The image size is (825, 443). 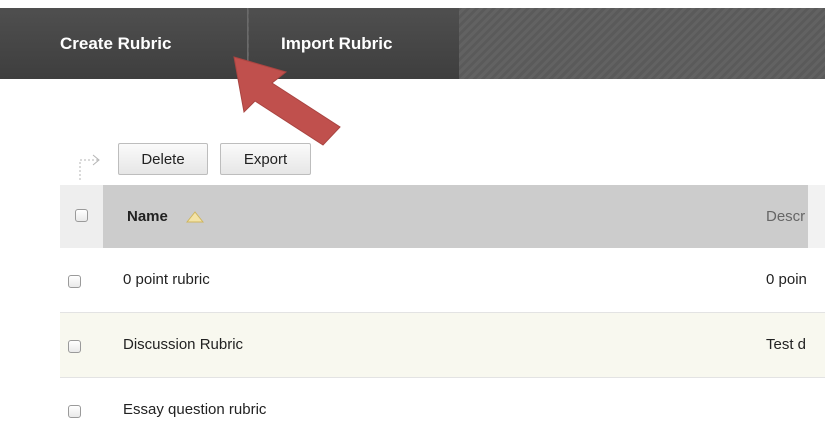 What do you see at coordinates (166, 280) in the screenshot?
I see `rubric-name: 0 point rubric` at bounding box center [166, 280].